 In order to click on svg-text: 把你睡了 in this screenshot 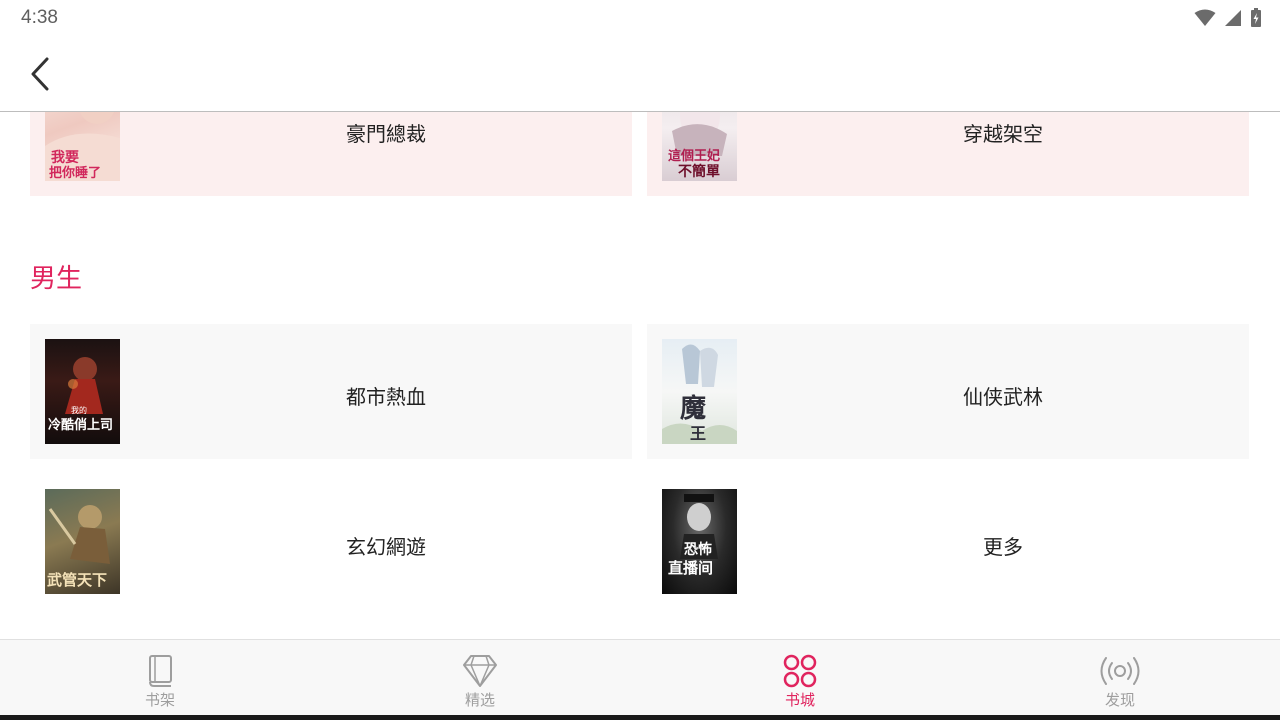, I will do `click(75, 173)`.